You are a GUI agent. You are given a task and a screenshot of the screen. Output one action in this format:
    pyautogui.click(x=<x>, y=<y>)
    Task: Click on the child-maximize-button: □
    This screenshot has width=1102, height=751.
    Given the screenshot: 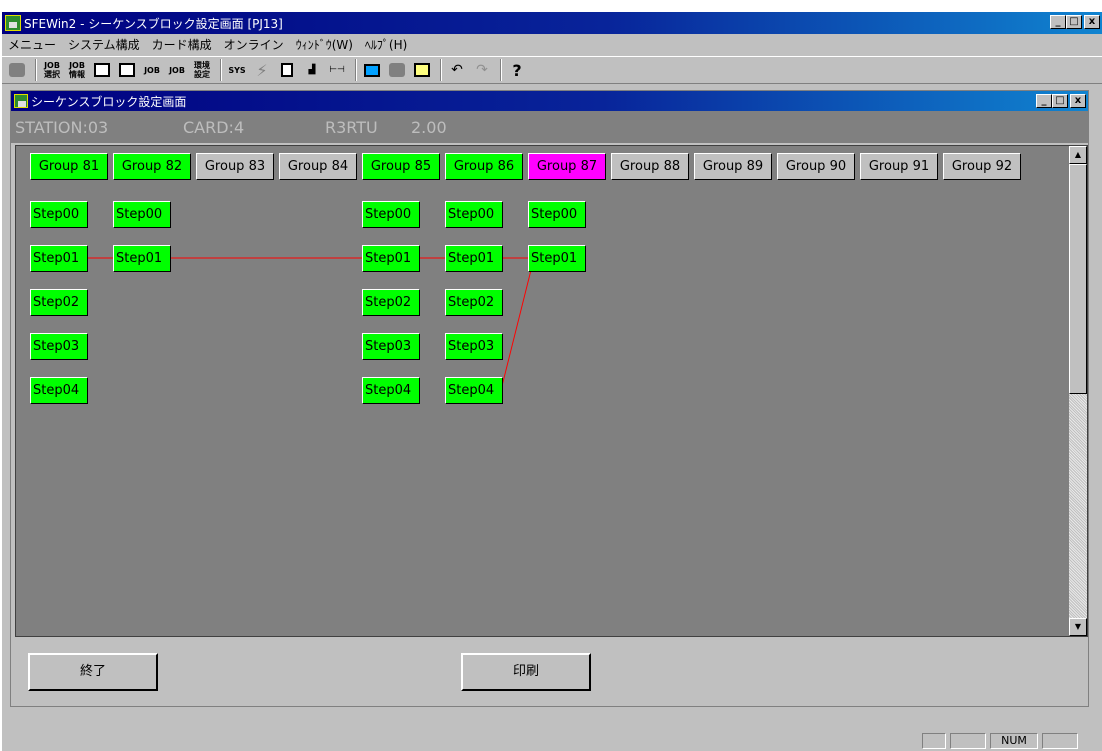 What is the action you would take?
    pyautogui.click(x=1060, y=101)
    